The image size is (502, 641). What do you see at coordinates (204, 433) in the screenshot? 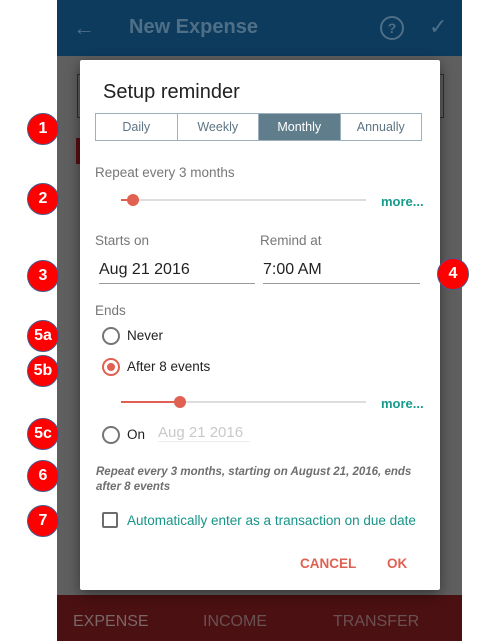
I see `ends-on-date-field: Aug 21 2016` at bounding box center [204, 433].